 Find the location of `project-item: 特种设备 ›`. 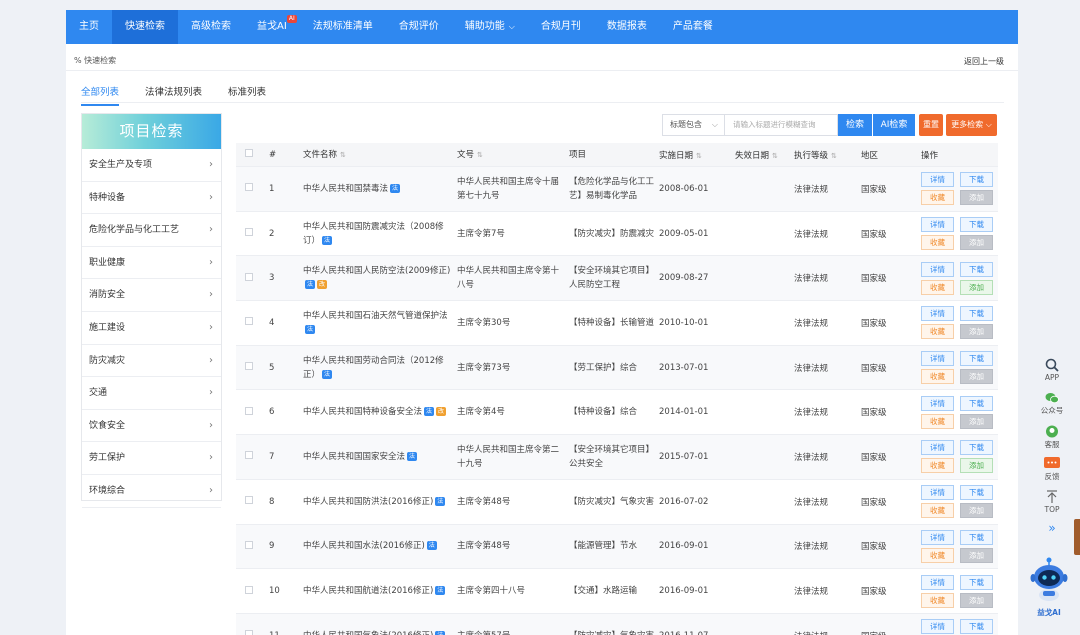

project-item: 特种设备 › is located at coordinates (151, 198).